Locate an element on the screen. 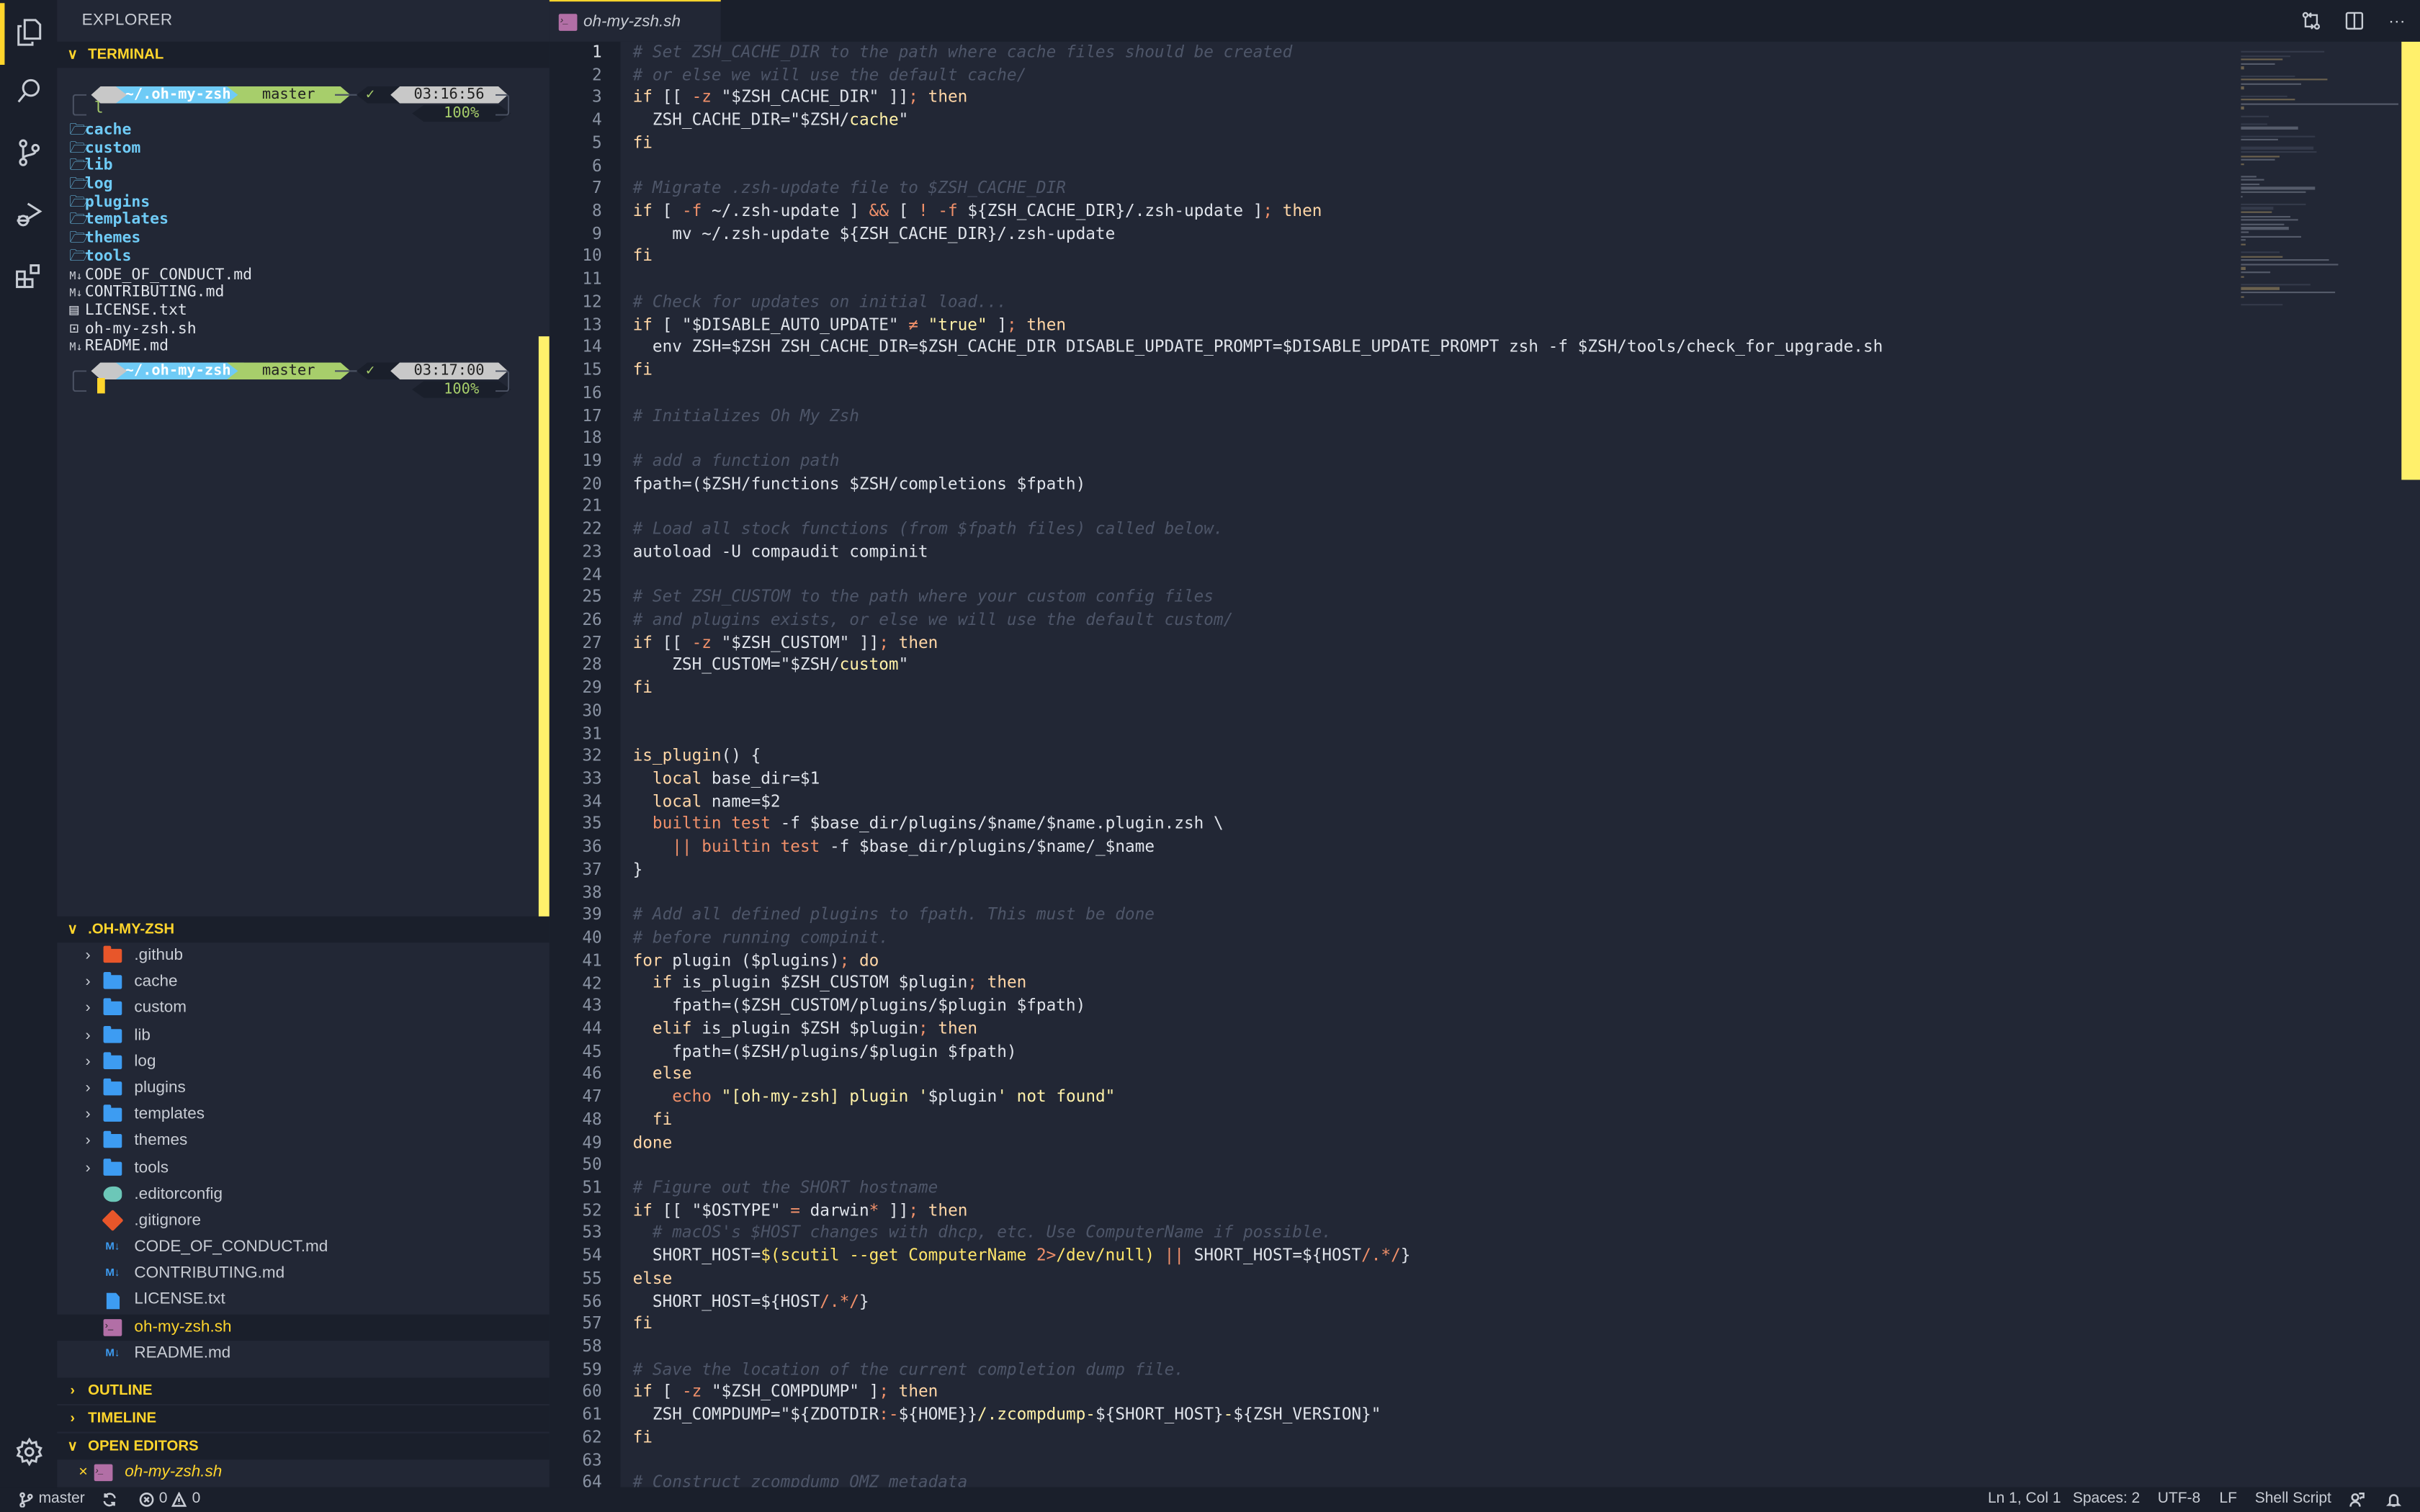 Image resolution: width=2420 pixels, height=1512 pixels. token-com: # Construct zcompdump OMZ metadata is located at coordinates (800, 1481).